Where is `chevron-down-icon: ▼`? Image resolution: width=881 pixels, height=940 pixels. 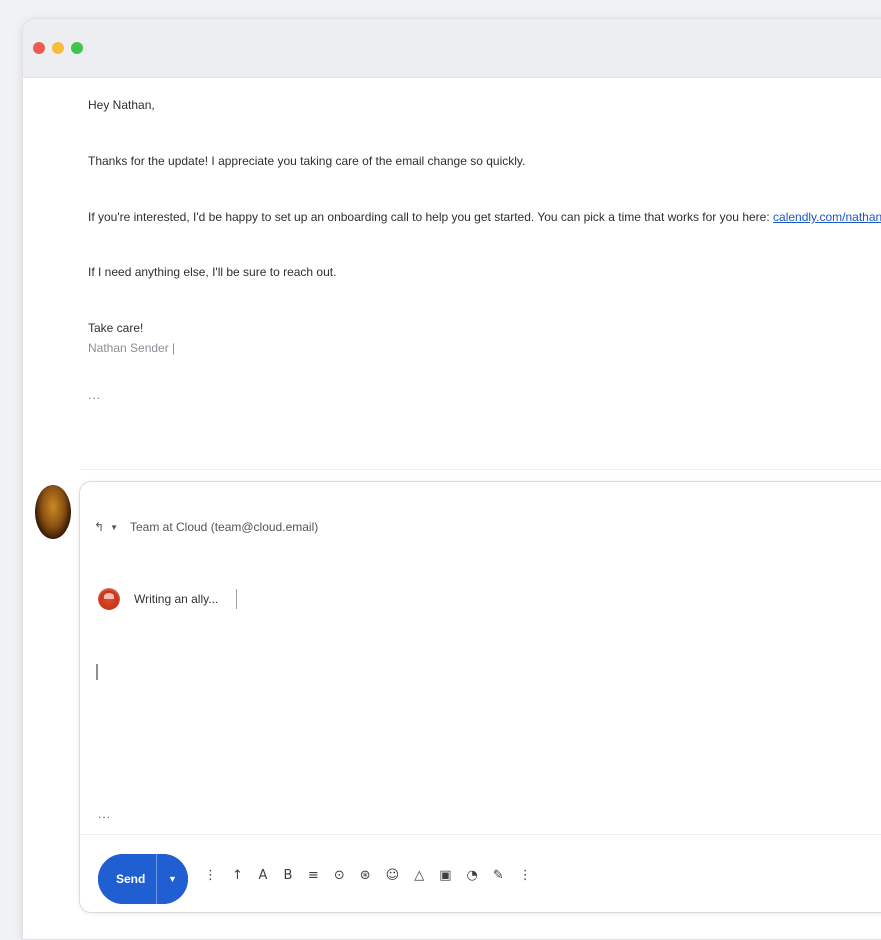
chevron-down-icon: ▼ is located at coordinates (114, 527).